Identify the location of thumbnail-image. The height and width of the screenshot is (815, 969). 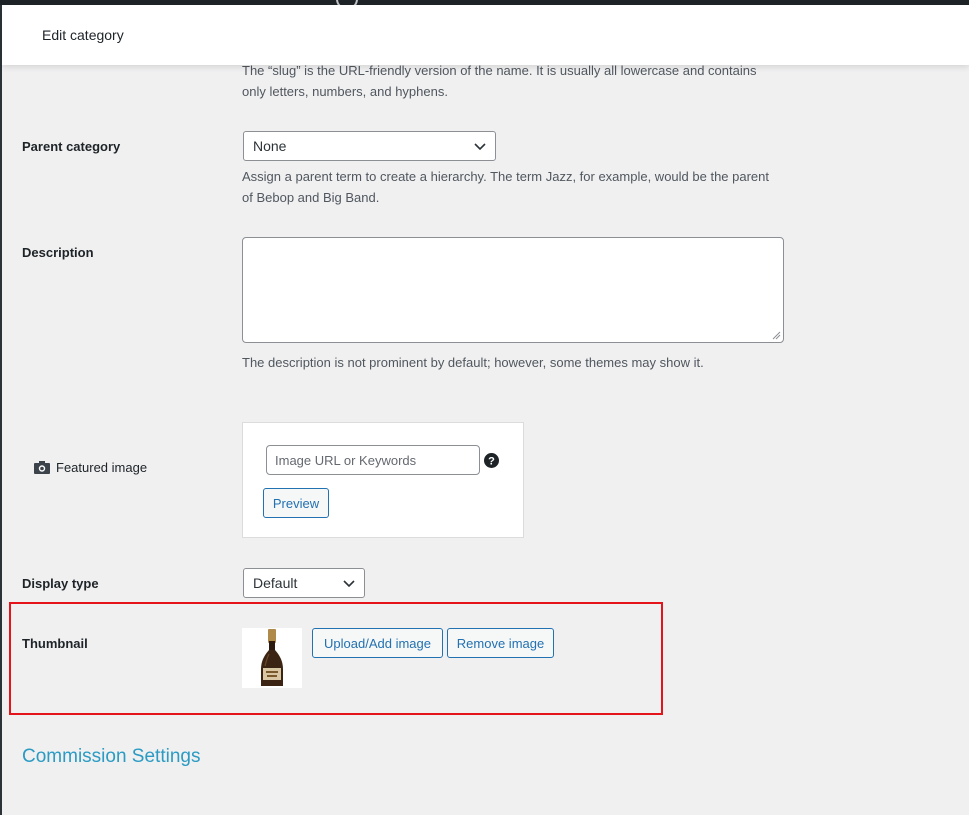
(272, 658).